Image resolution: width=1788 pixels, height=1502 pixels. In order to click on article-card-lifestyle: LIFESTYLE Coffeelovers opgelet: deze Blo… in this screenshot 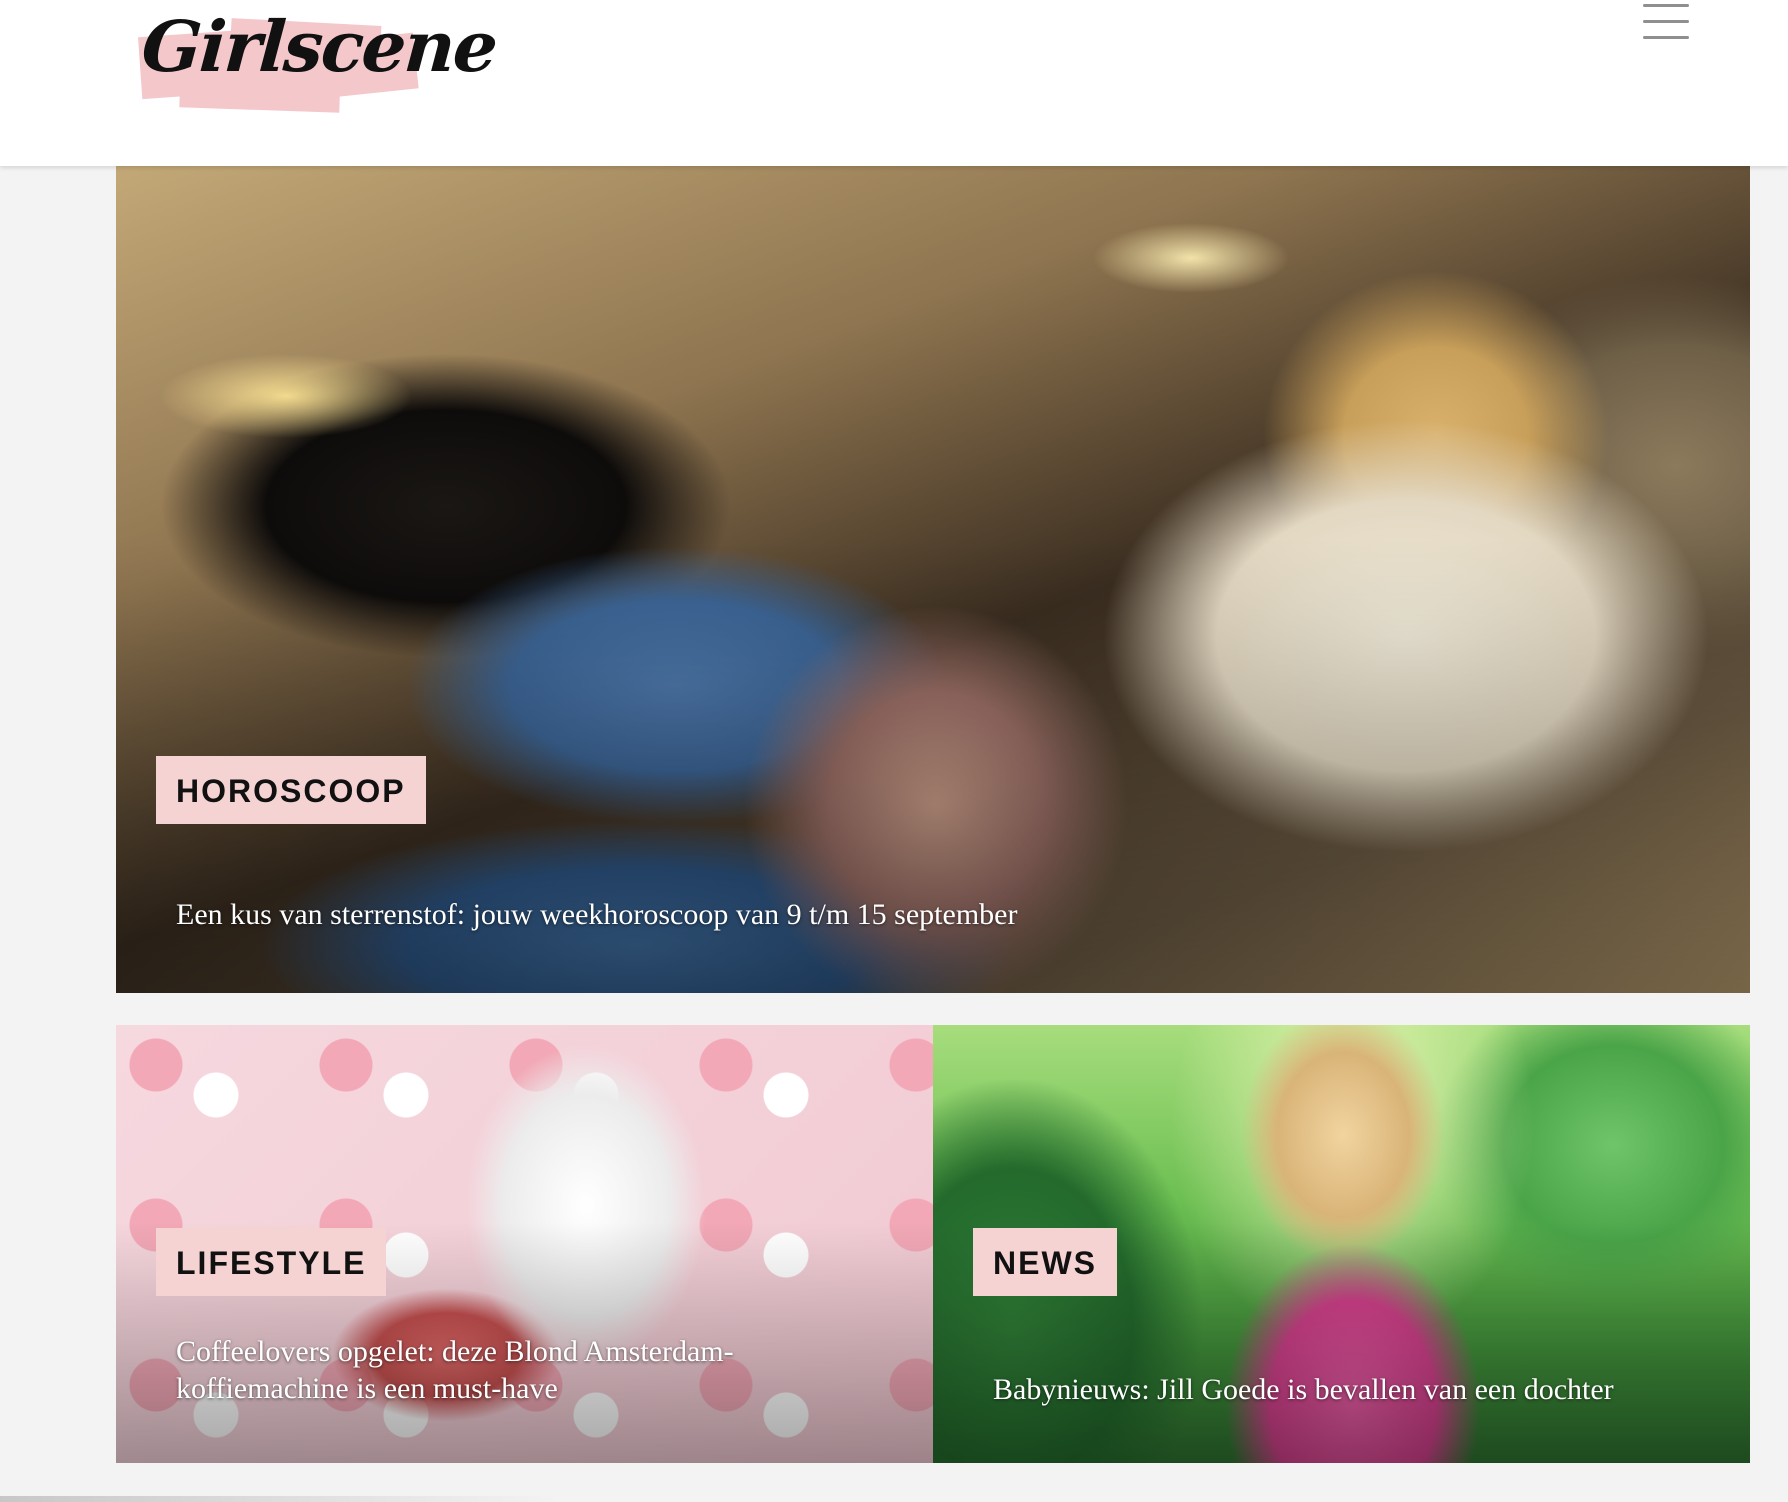, I will do `click(524, 1244)`.